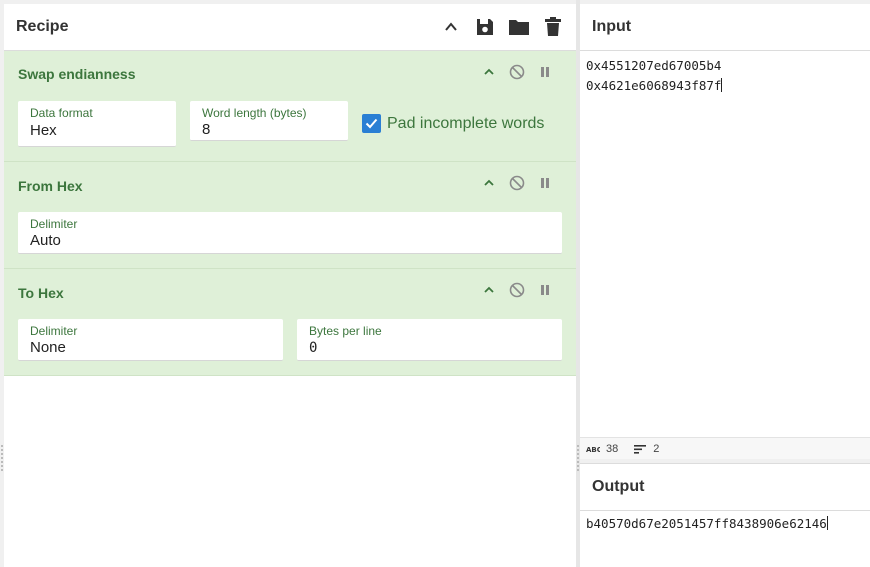 This screenshot has width=870, height=567. I want to click on input-header: Input, so click(725, 27).